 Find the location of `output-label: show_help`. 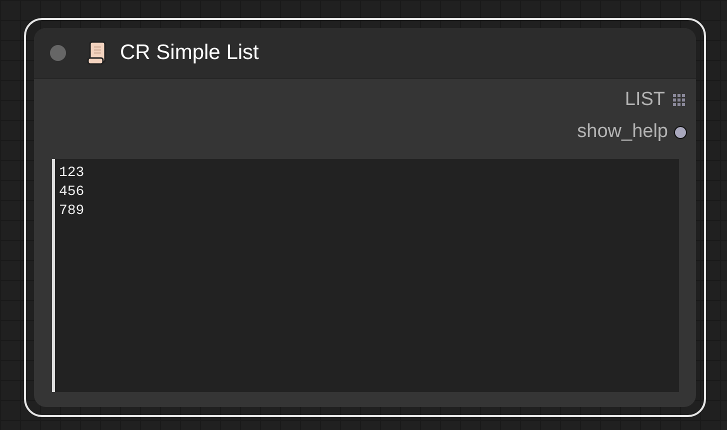

output-label: show_help is located at coordinates (622, 132).